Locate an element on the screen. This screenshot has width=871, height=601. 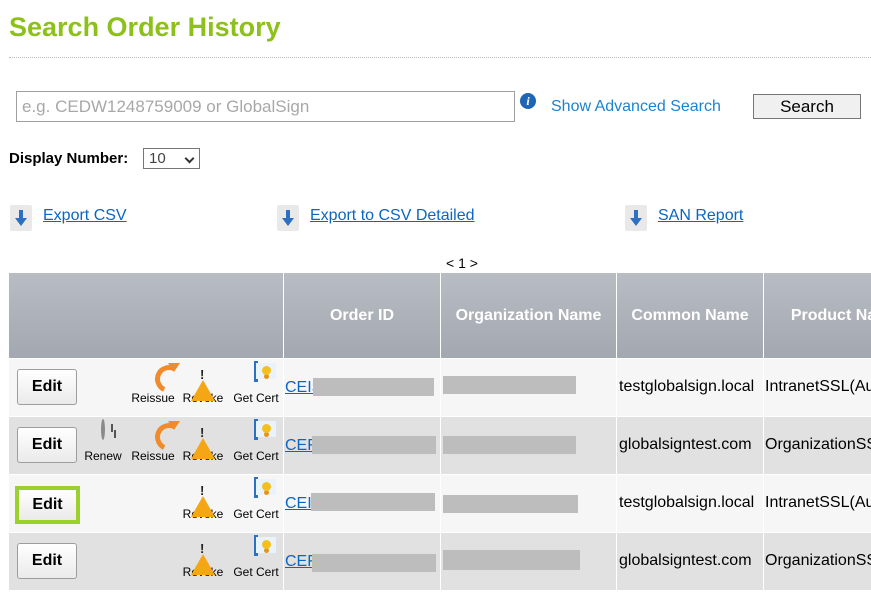
search-button: Search is located at coordinates (807, 106).